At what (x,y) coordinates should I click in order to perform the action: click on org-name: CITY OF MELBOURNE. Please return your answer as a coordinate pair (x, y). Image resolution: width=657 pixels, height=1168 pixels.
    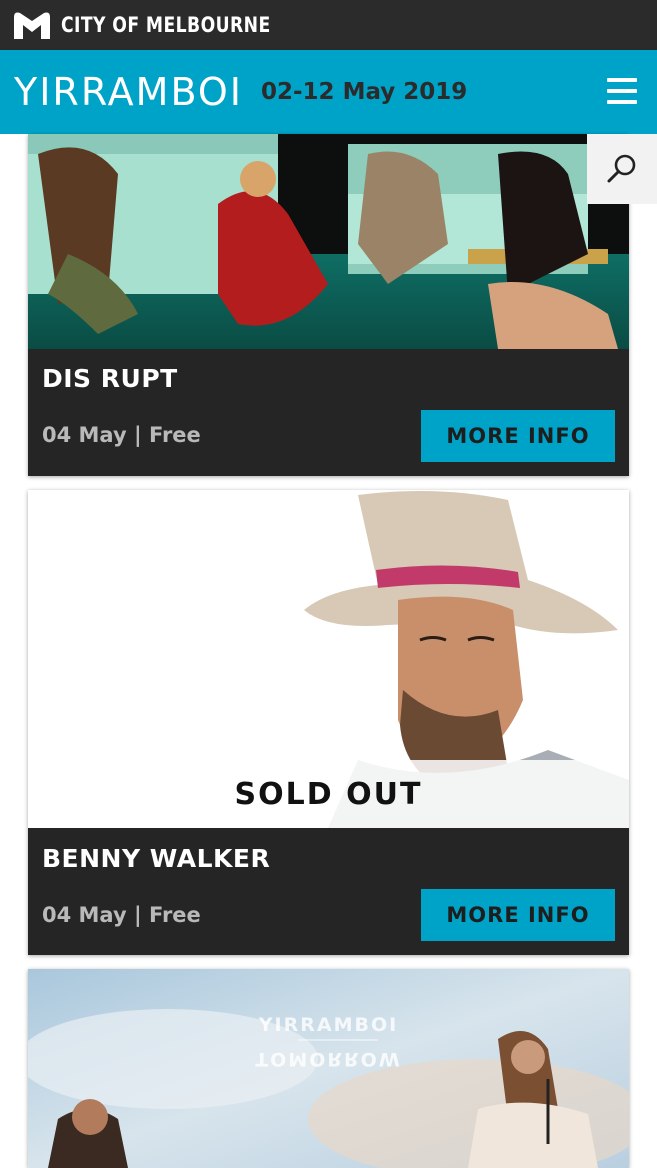
    Looking at the image, I should click on (166, 25).